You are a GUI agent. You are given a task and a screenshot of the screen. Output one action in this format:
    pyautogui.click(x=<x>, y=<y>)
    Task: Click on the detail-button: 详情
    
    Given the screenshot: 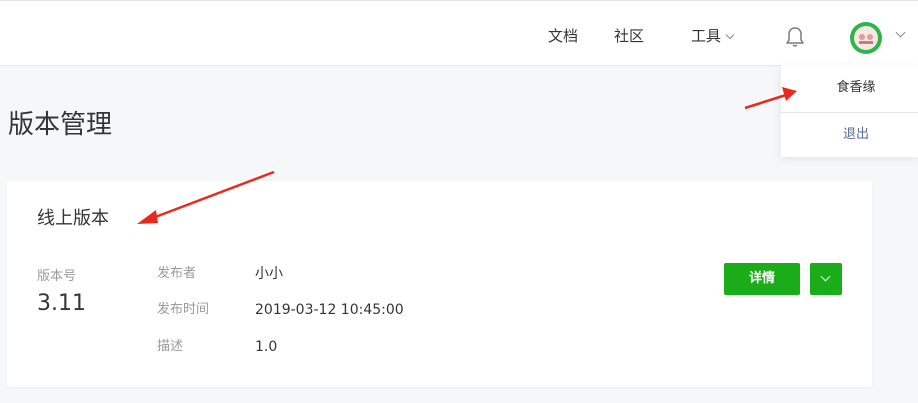 What is the action you would take?
    pyautogui.click(x=762, y=279)
    